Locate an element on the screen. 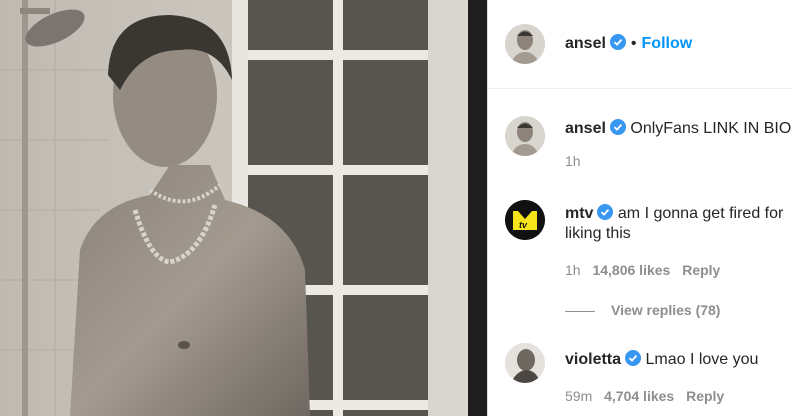 Image resolution: width=792 pixels, height=416 pixels. comment-likes: 14,806 likes is located at coordinates (631, 270).